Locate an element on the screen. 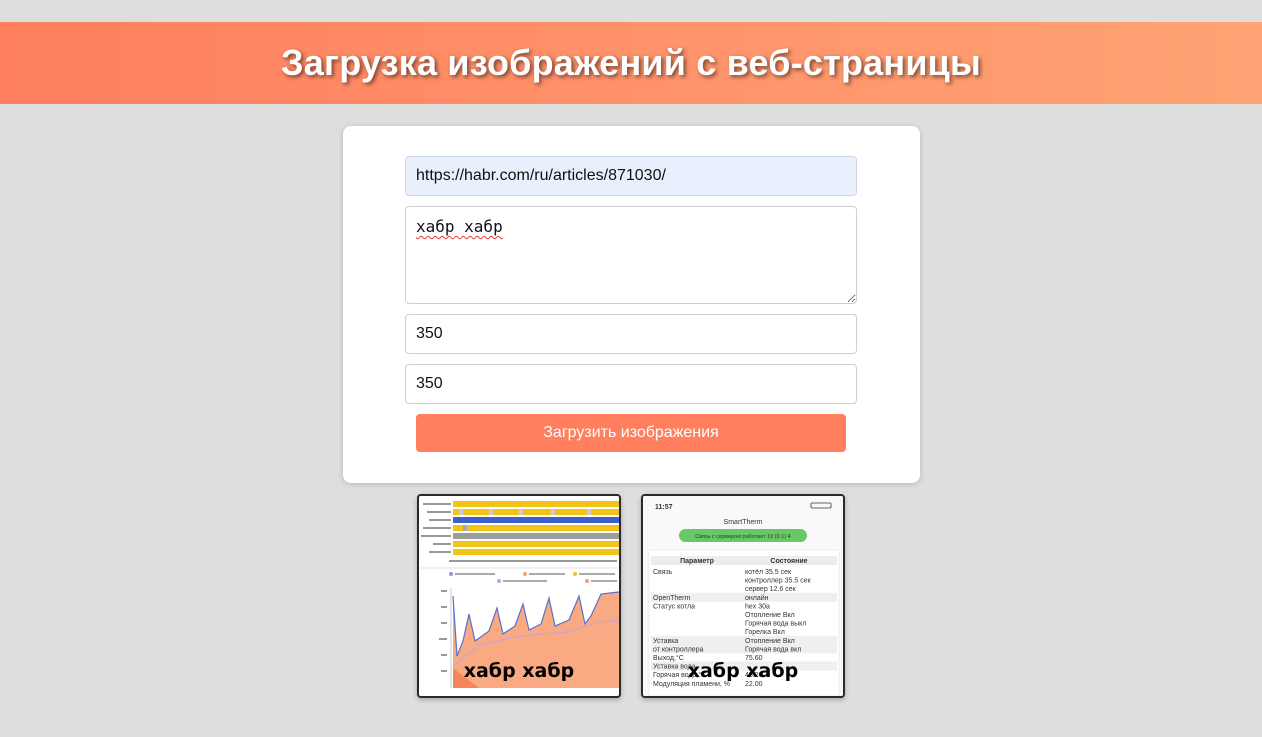  table-cell-param: Связь is located at coordinates (663, 572).